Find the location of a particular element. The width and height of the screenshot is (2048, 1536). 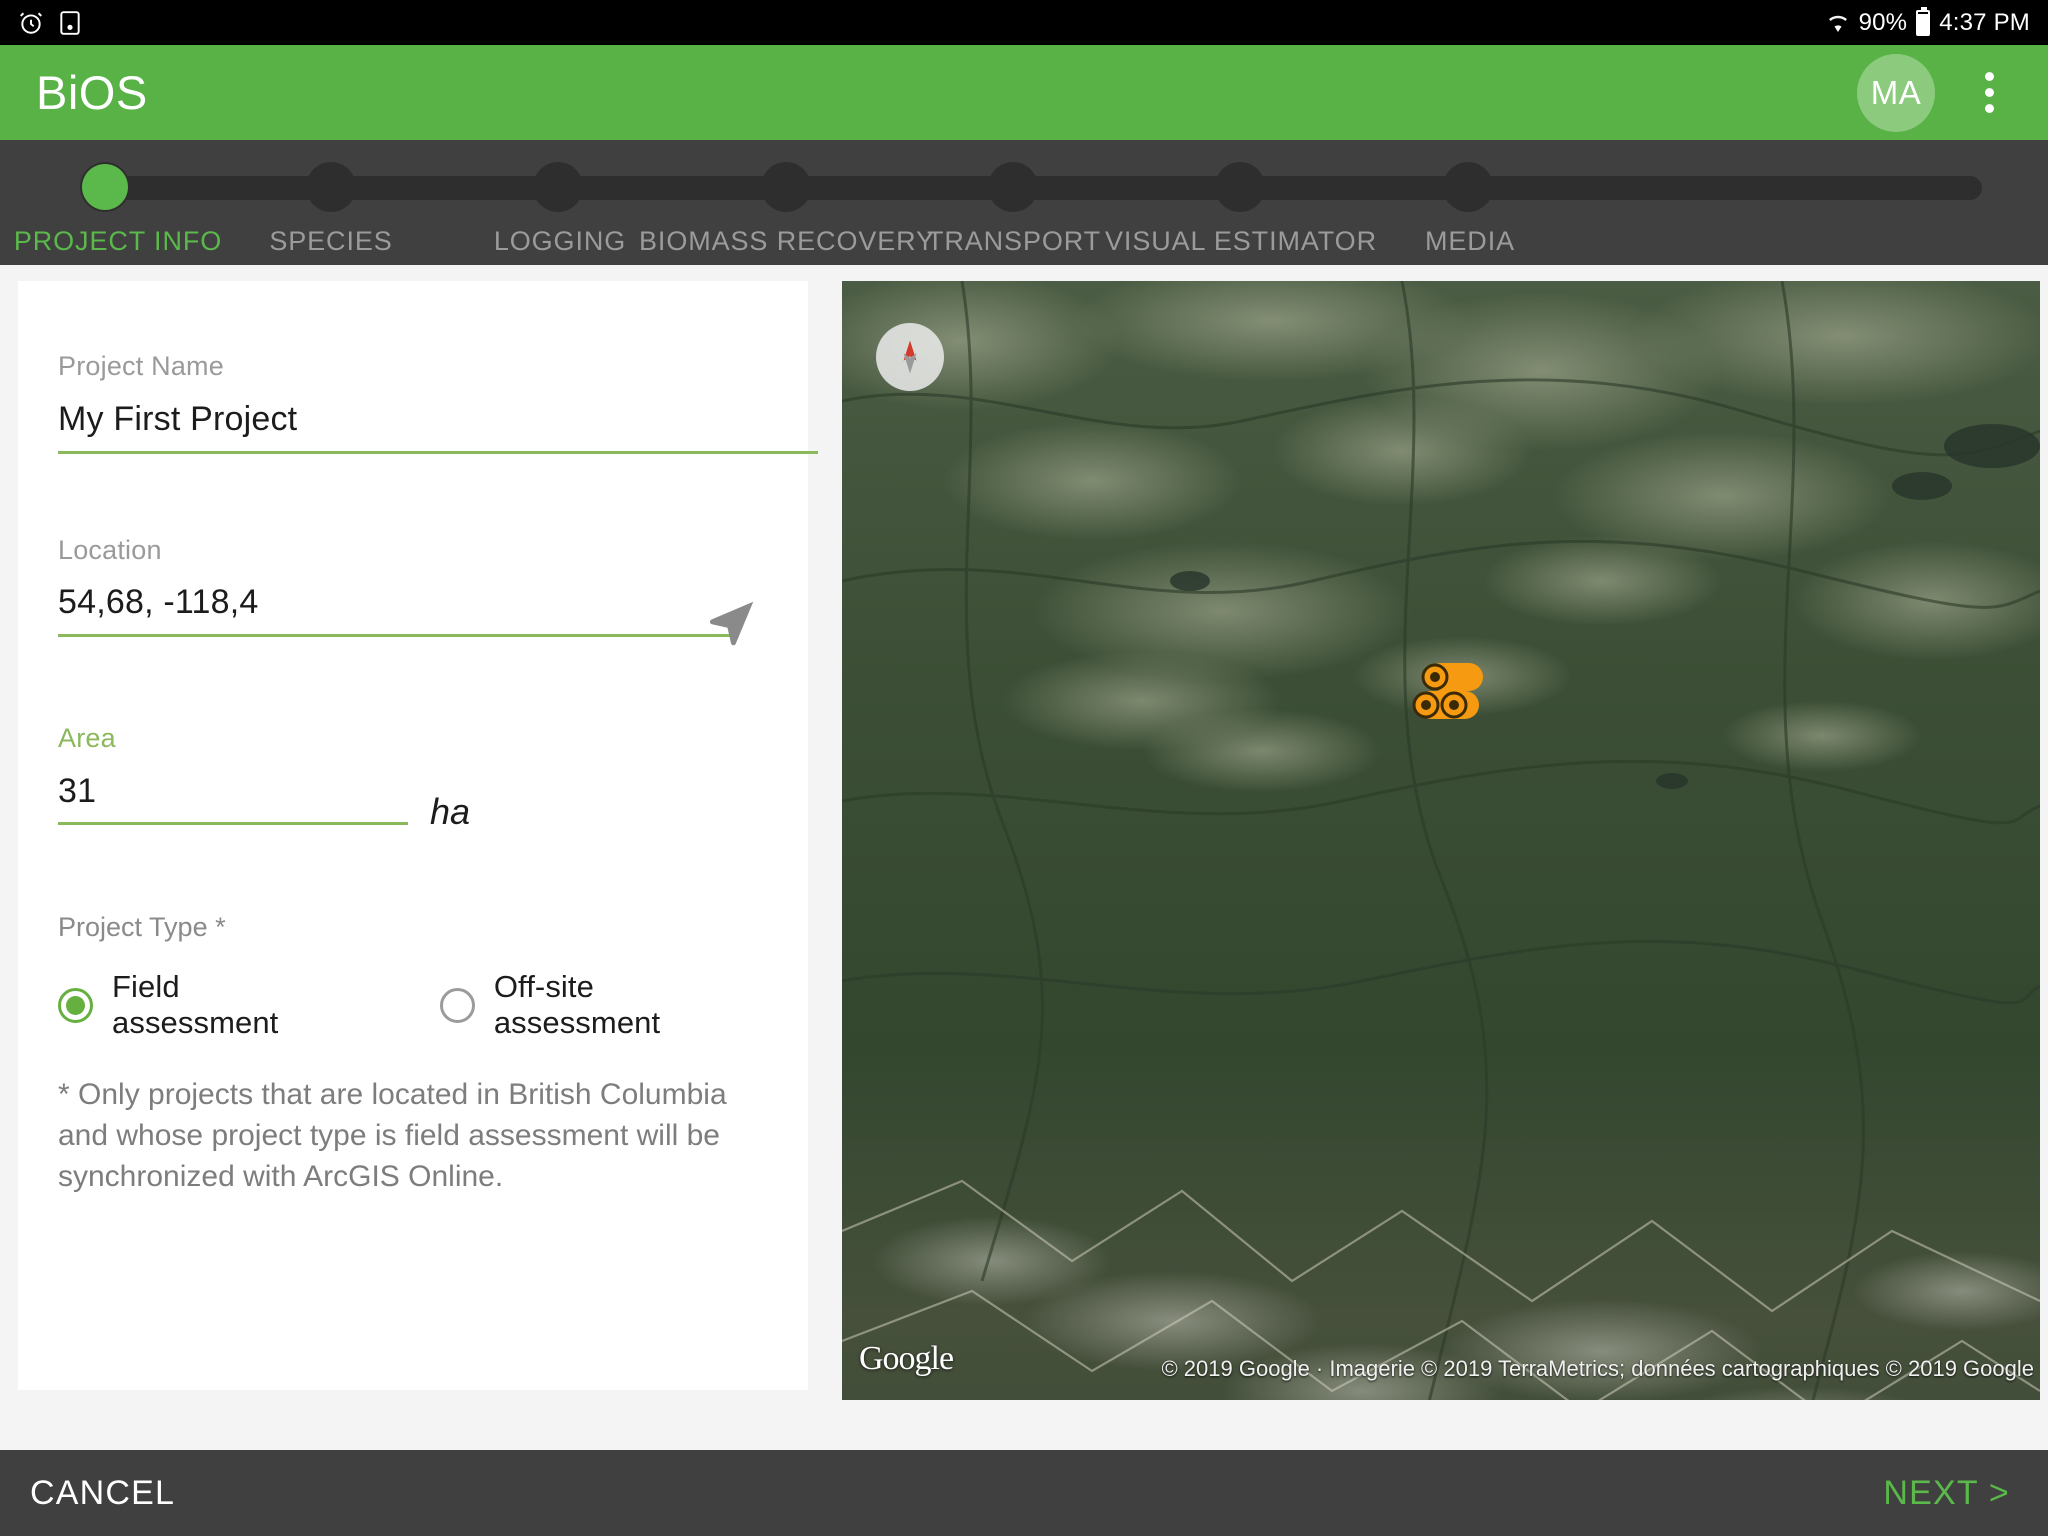

alarm-icon is located at coordinates (31, 23).